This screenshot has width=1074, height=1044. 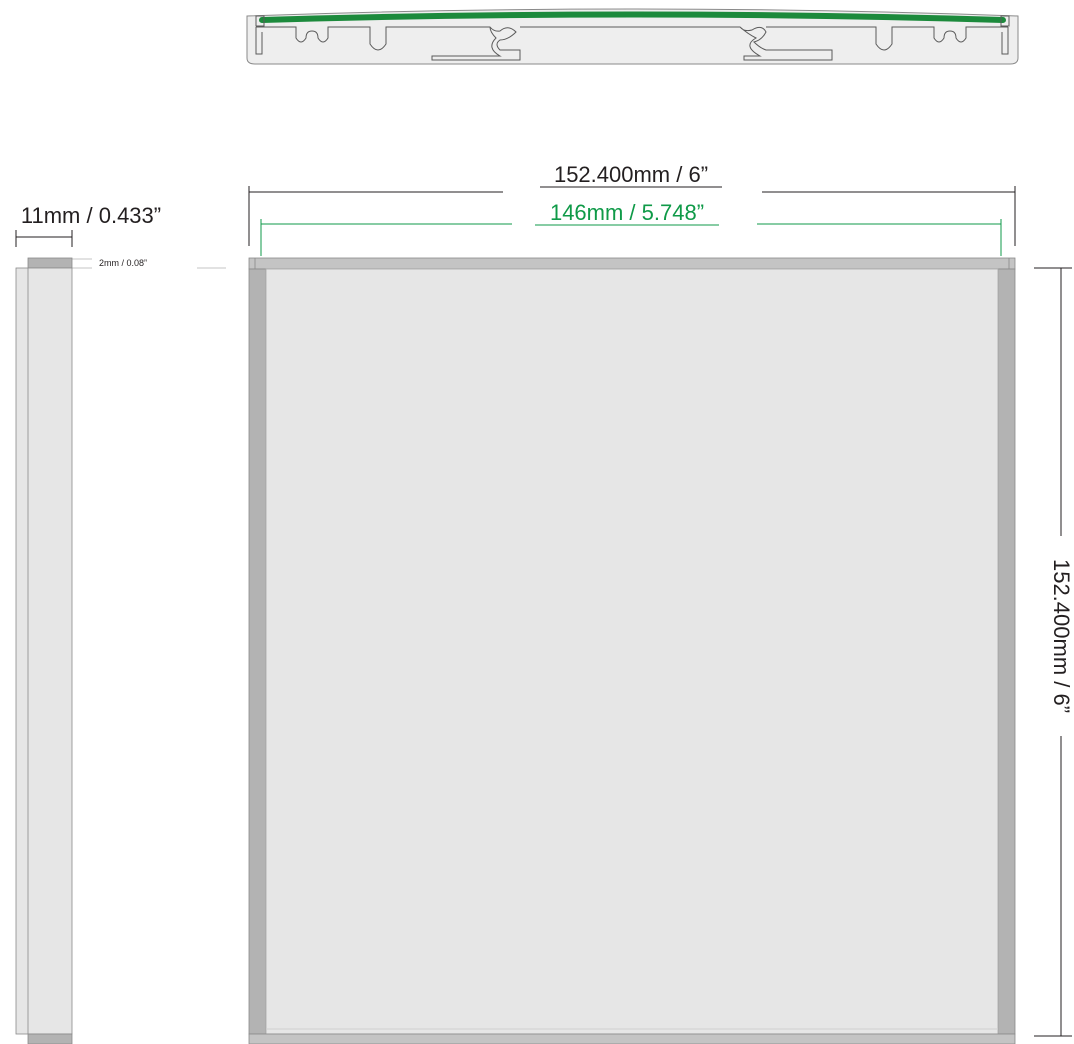 I want to click on outer-width-label: 152.400mm / 6”, so click(x=631, y=174).